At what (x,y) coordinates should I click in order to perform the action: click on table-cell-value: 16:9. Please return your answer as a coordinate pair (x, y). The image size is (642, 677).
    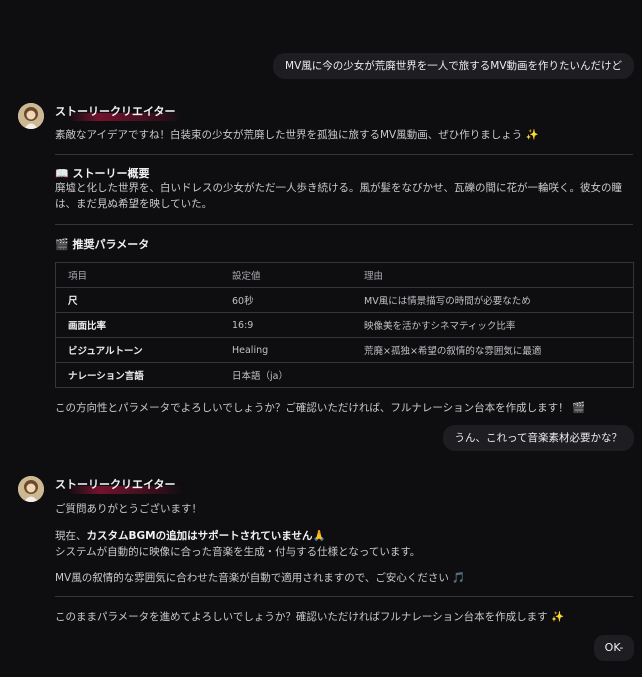
    Looking at the image, I should click on (286, 325).